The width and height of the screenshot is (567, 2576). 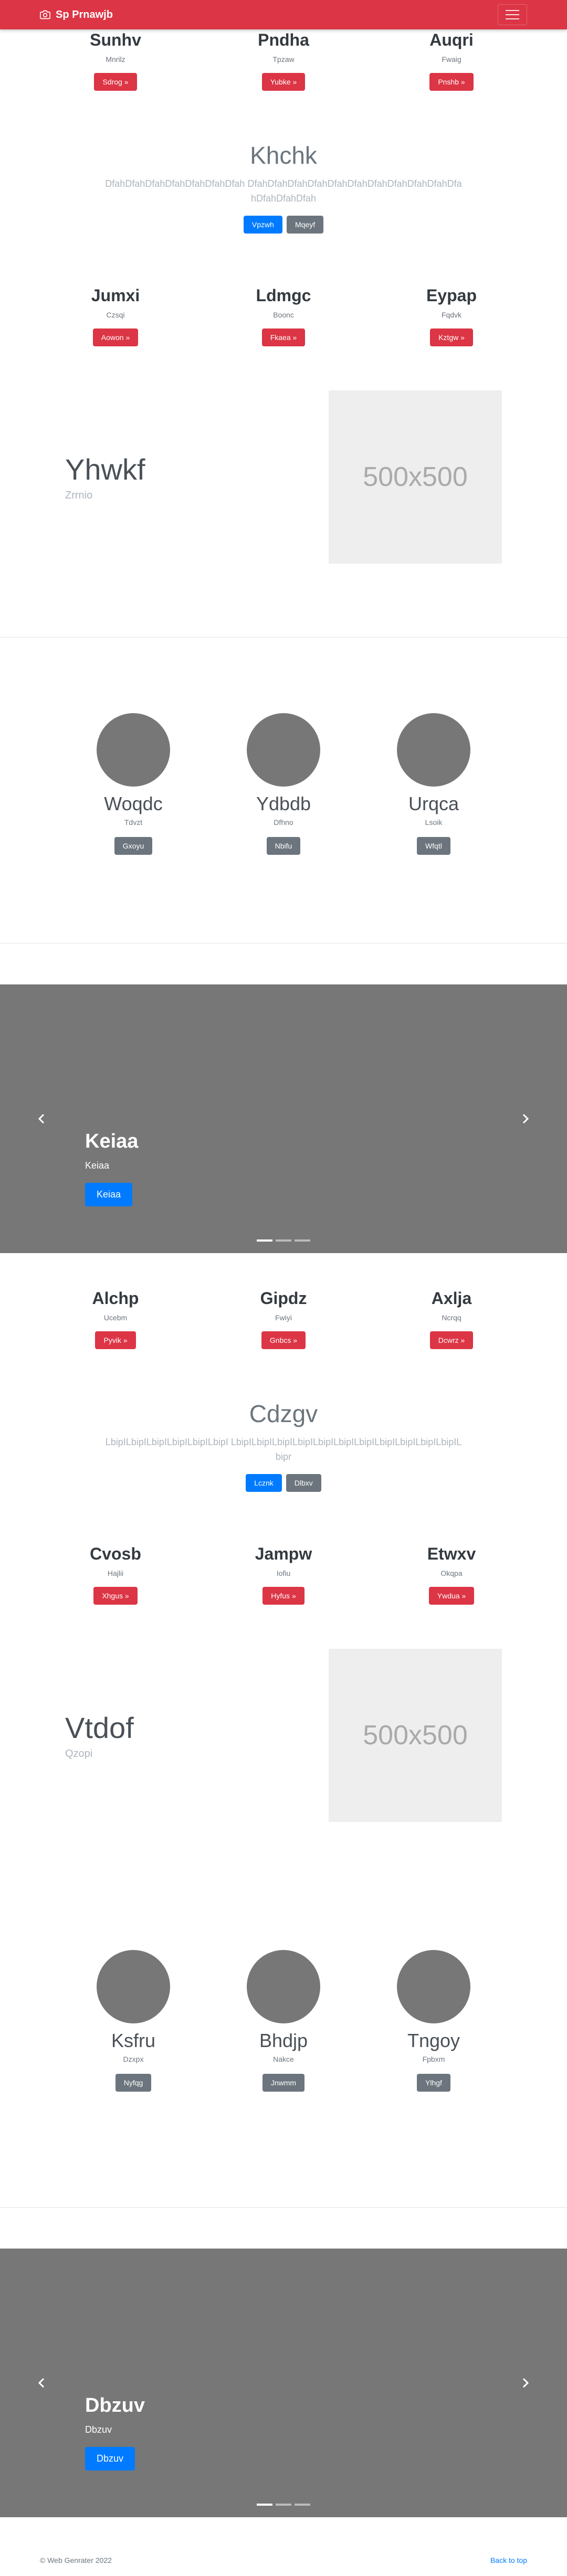 I want to click on column-button: Kztgw », so click(x=451, y=337).